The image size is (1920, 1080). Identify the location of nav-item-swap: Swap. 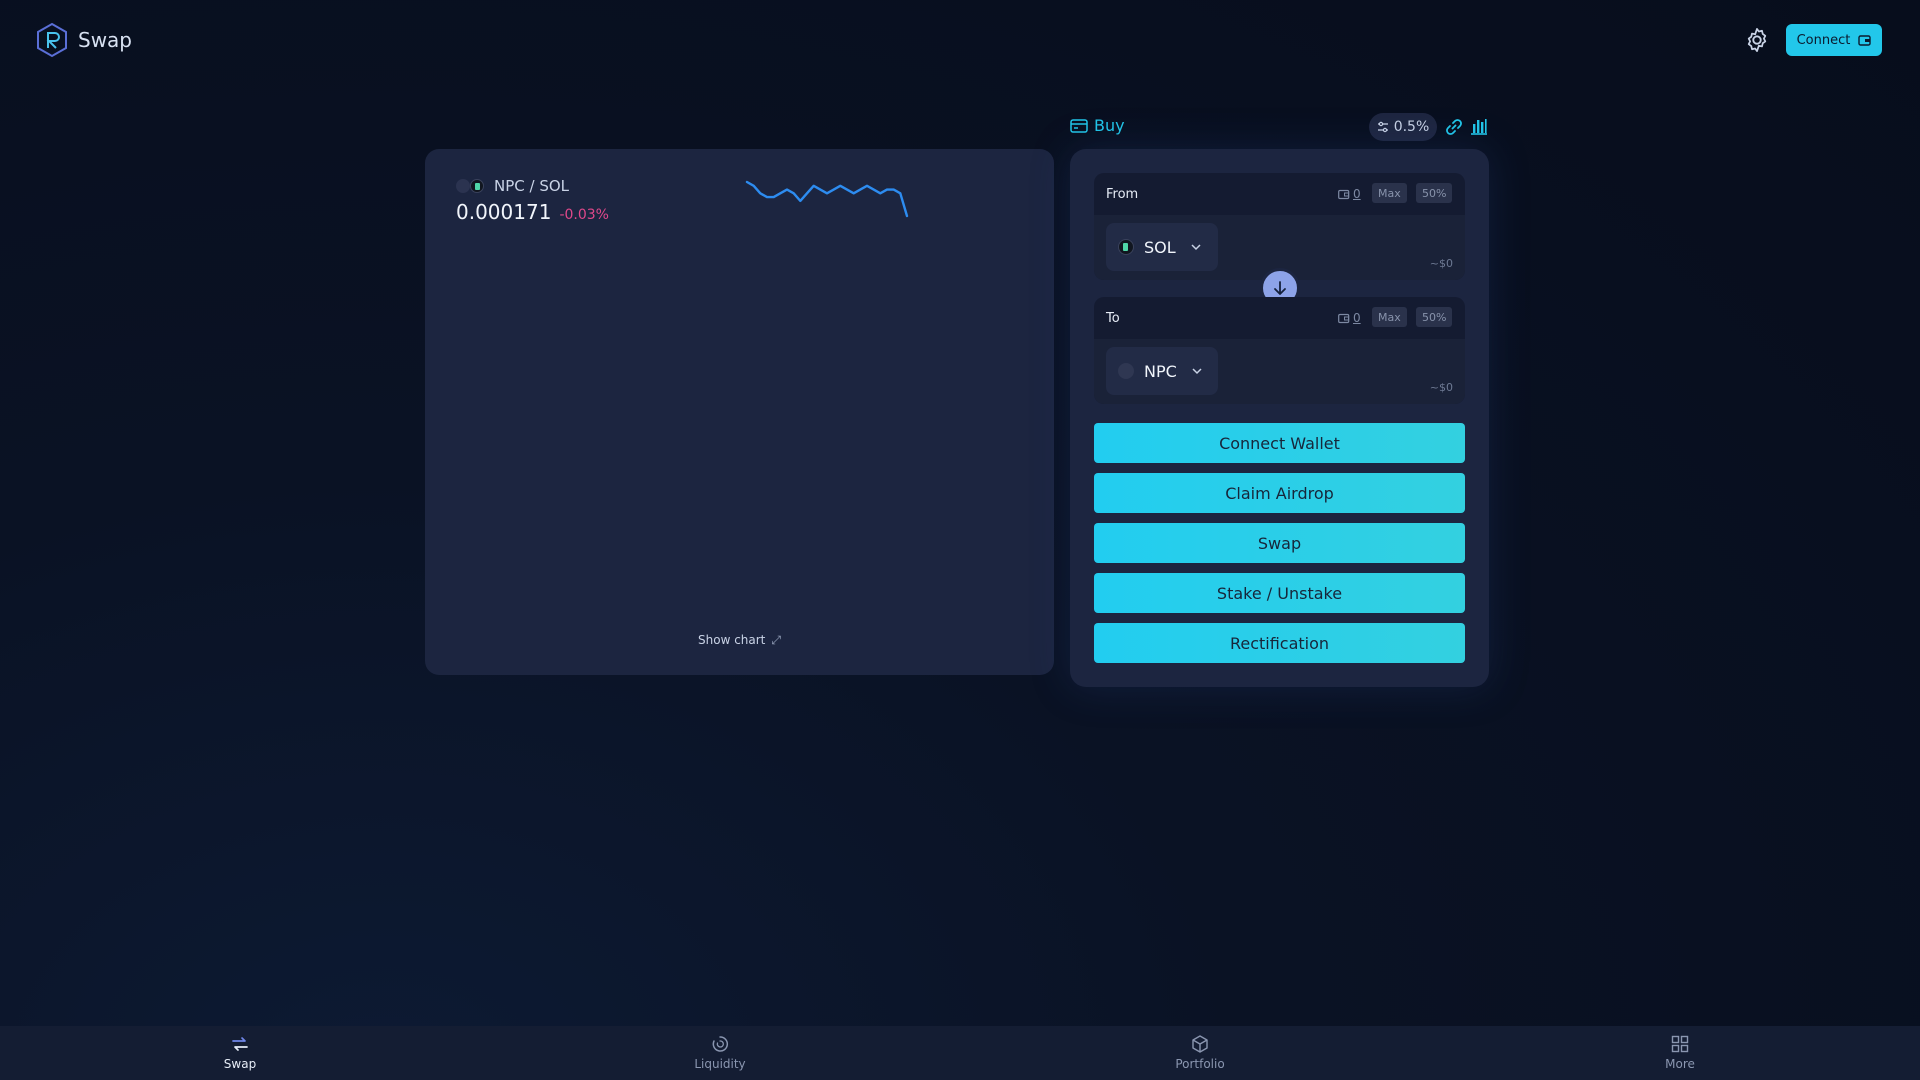
(240, 1052).